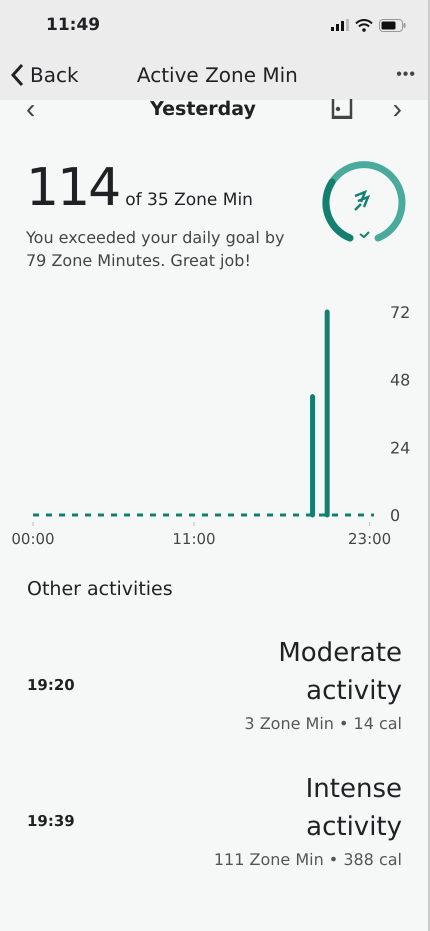 This screenshot has height=931, width=430. Describe the element at coordinates (217, 75) in the screenshot. I see `screen-title: Active Zone Min` at that location.